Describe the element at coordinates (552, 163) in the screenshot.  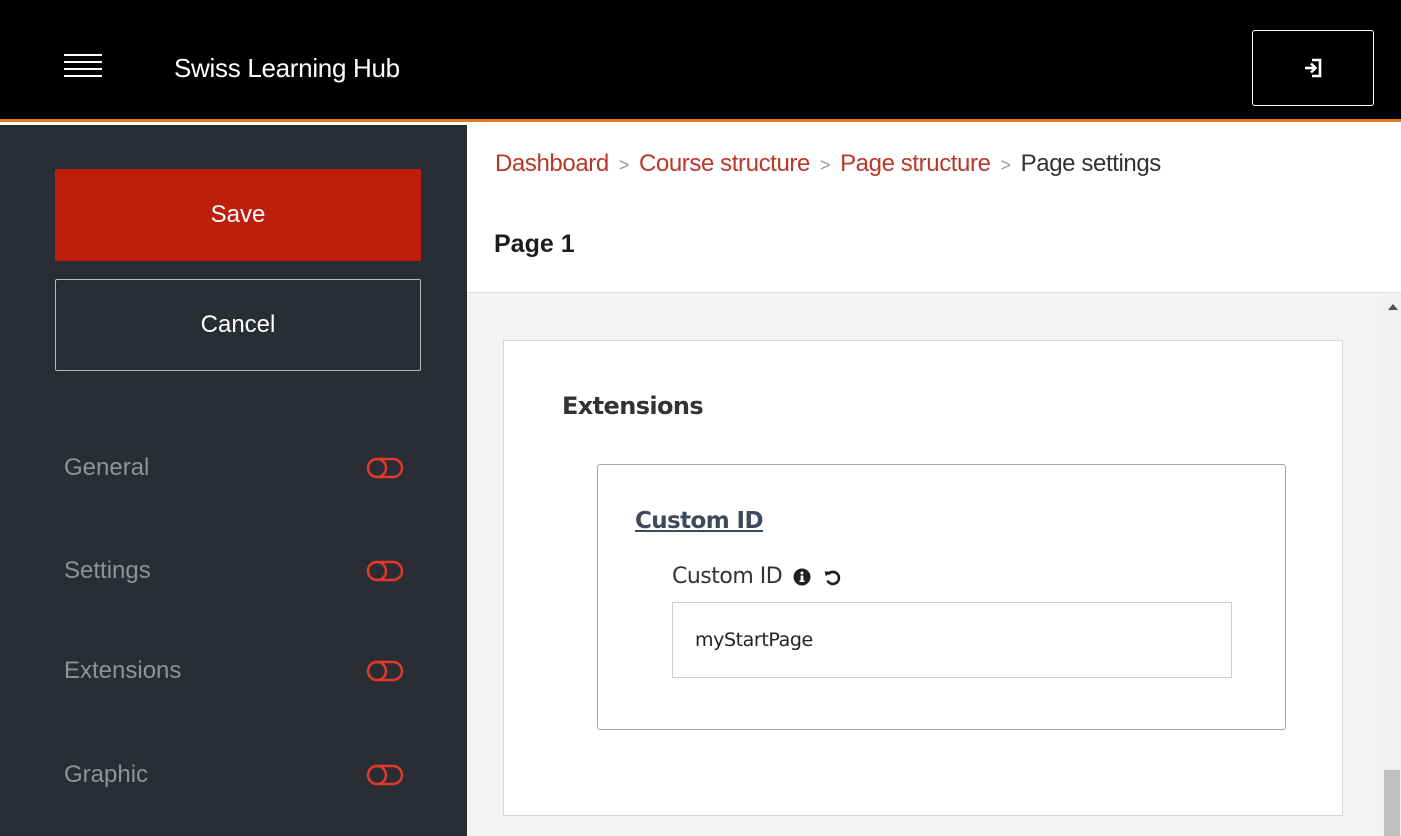
I see `breadcrumb-dashboard-link: Dashboard` at that location.